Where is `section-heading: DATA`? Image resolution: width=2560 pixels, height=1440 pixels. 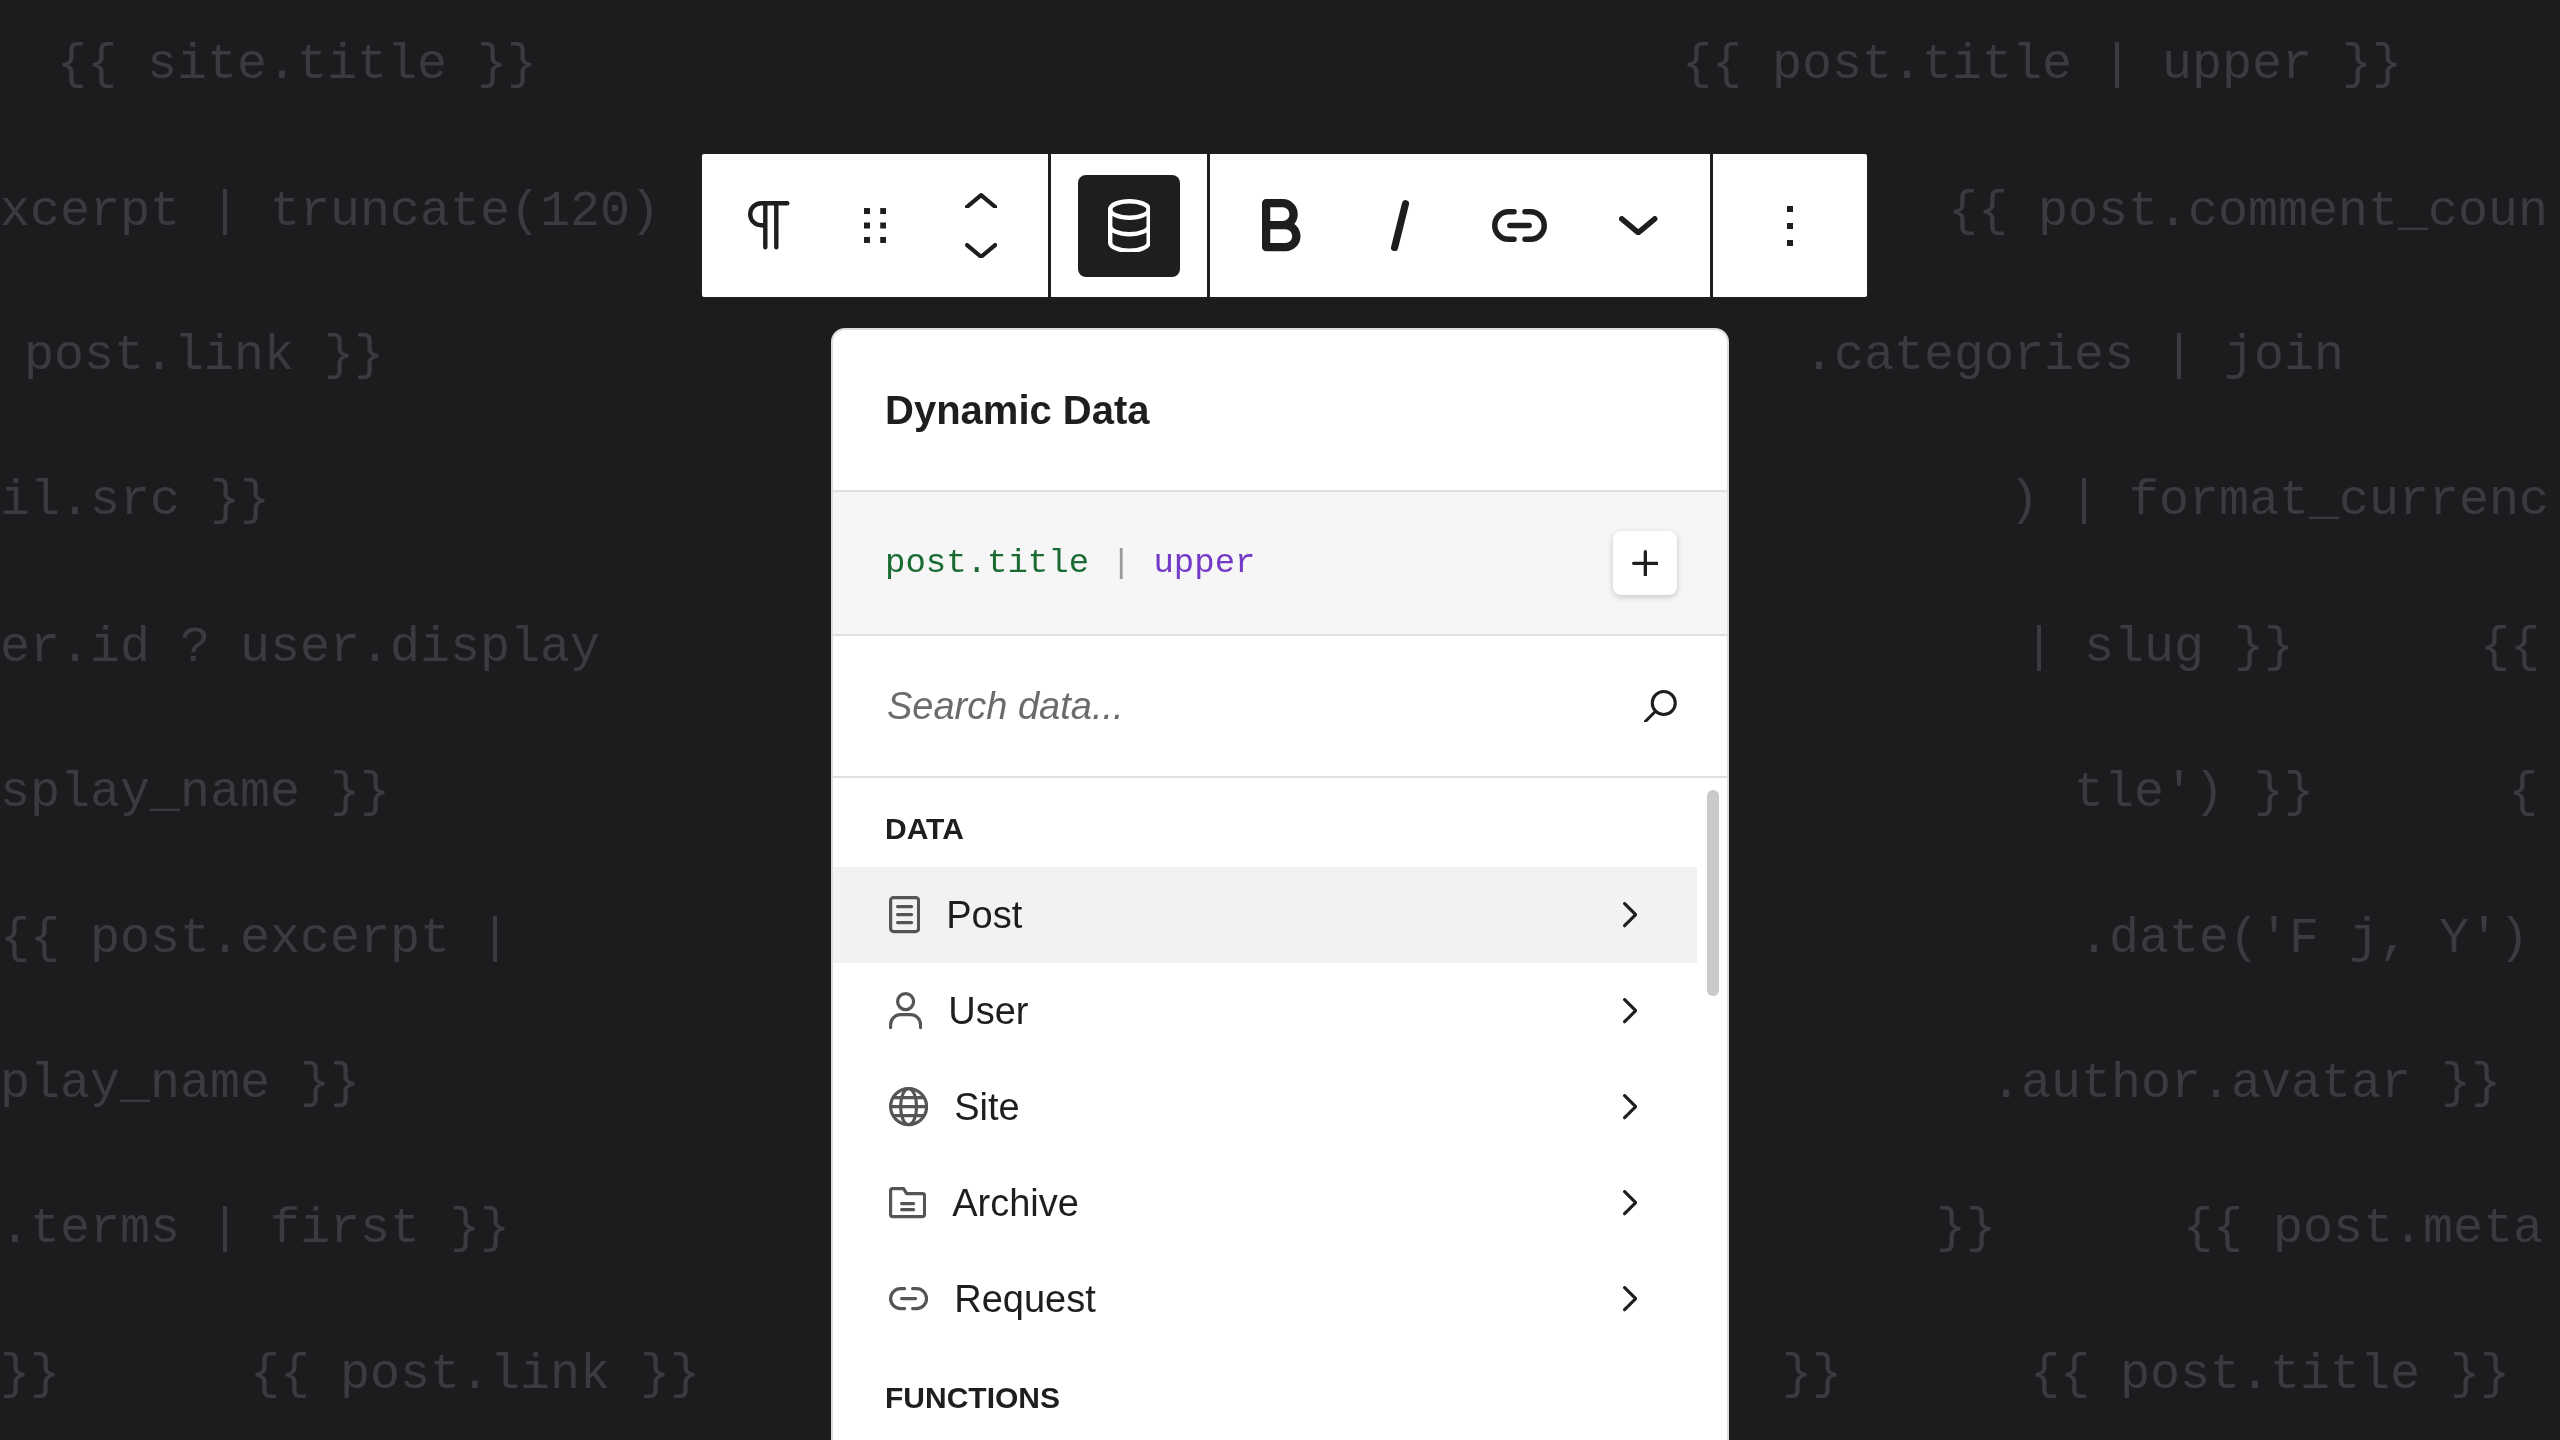
section-heading: DATA is located at coordinates (924, 829).